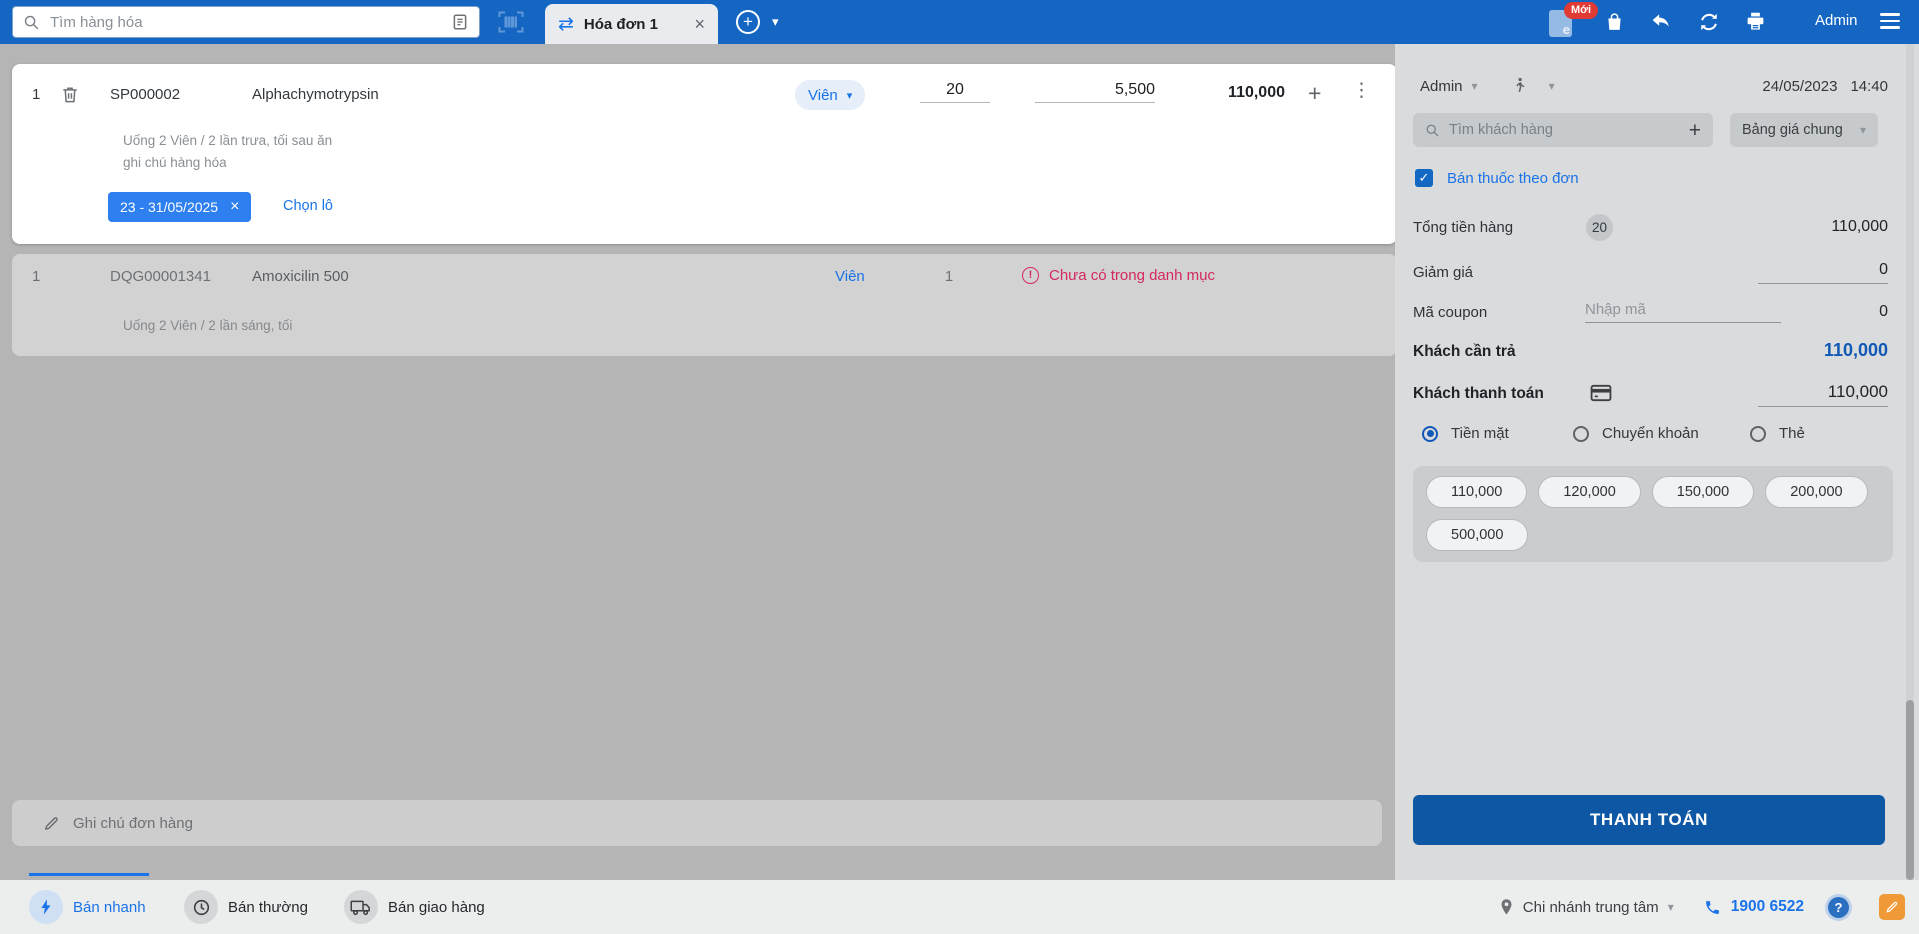 Image resolution: width=1919 pixels, height=934 pixels. I want to click on print-icon, so click(1755, 21).